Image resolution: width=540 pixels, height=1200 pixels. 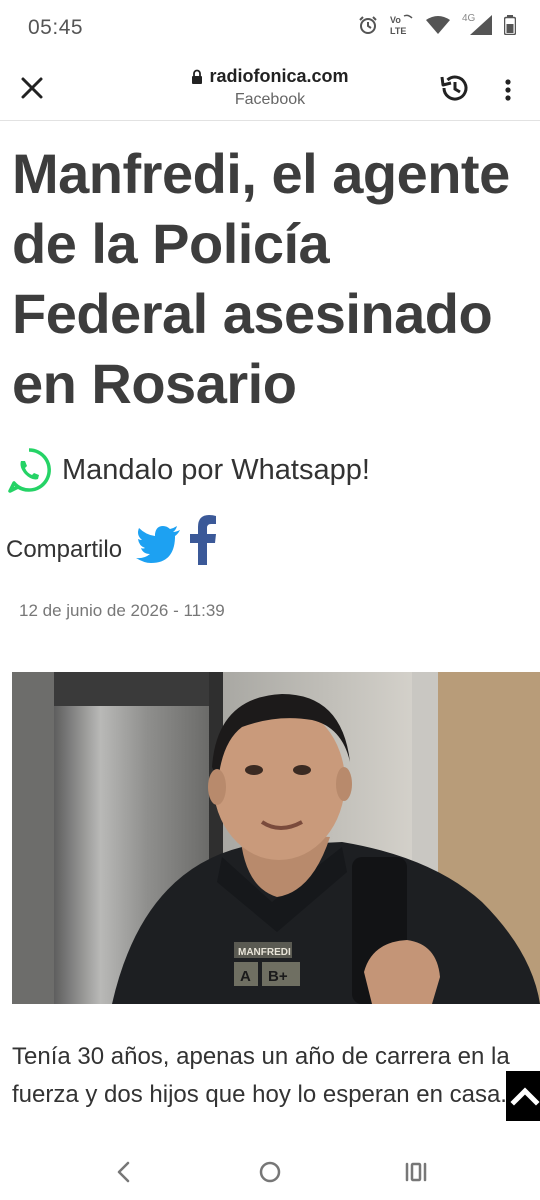 What do you see at coordinates (368, 25) in the screenshot?
I see `alarm-icon` at bounding box center [368, 25].